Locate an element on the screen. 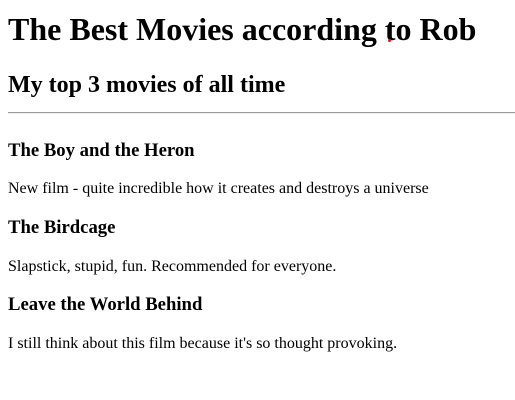 This screenshot has height=400, width=515. page-title: The Best Movies according to Rob is located at coordinates (242, 29).